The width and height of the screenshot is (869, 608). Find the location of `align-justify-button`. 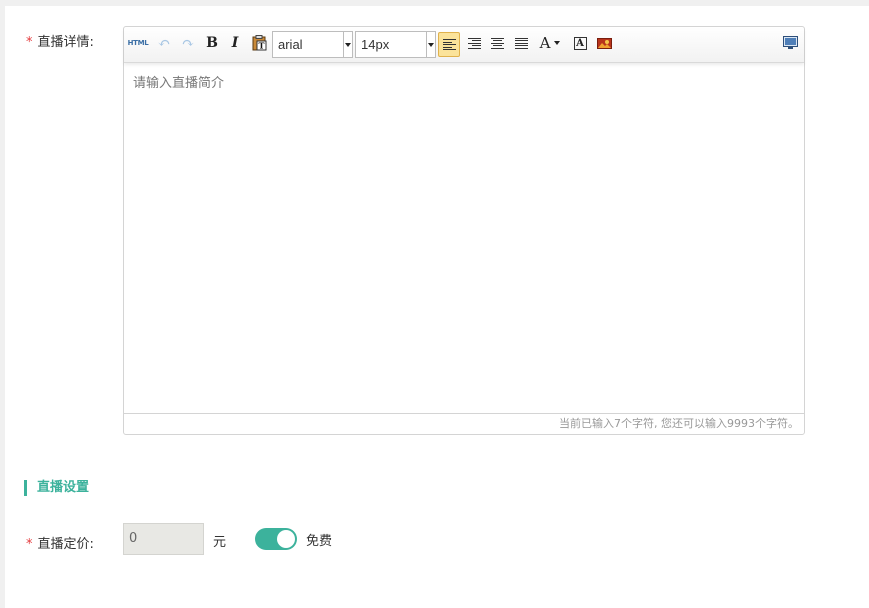

align-justify-button is located at coordinates (521, 43).